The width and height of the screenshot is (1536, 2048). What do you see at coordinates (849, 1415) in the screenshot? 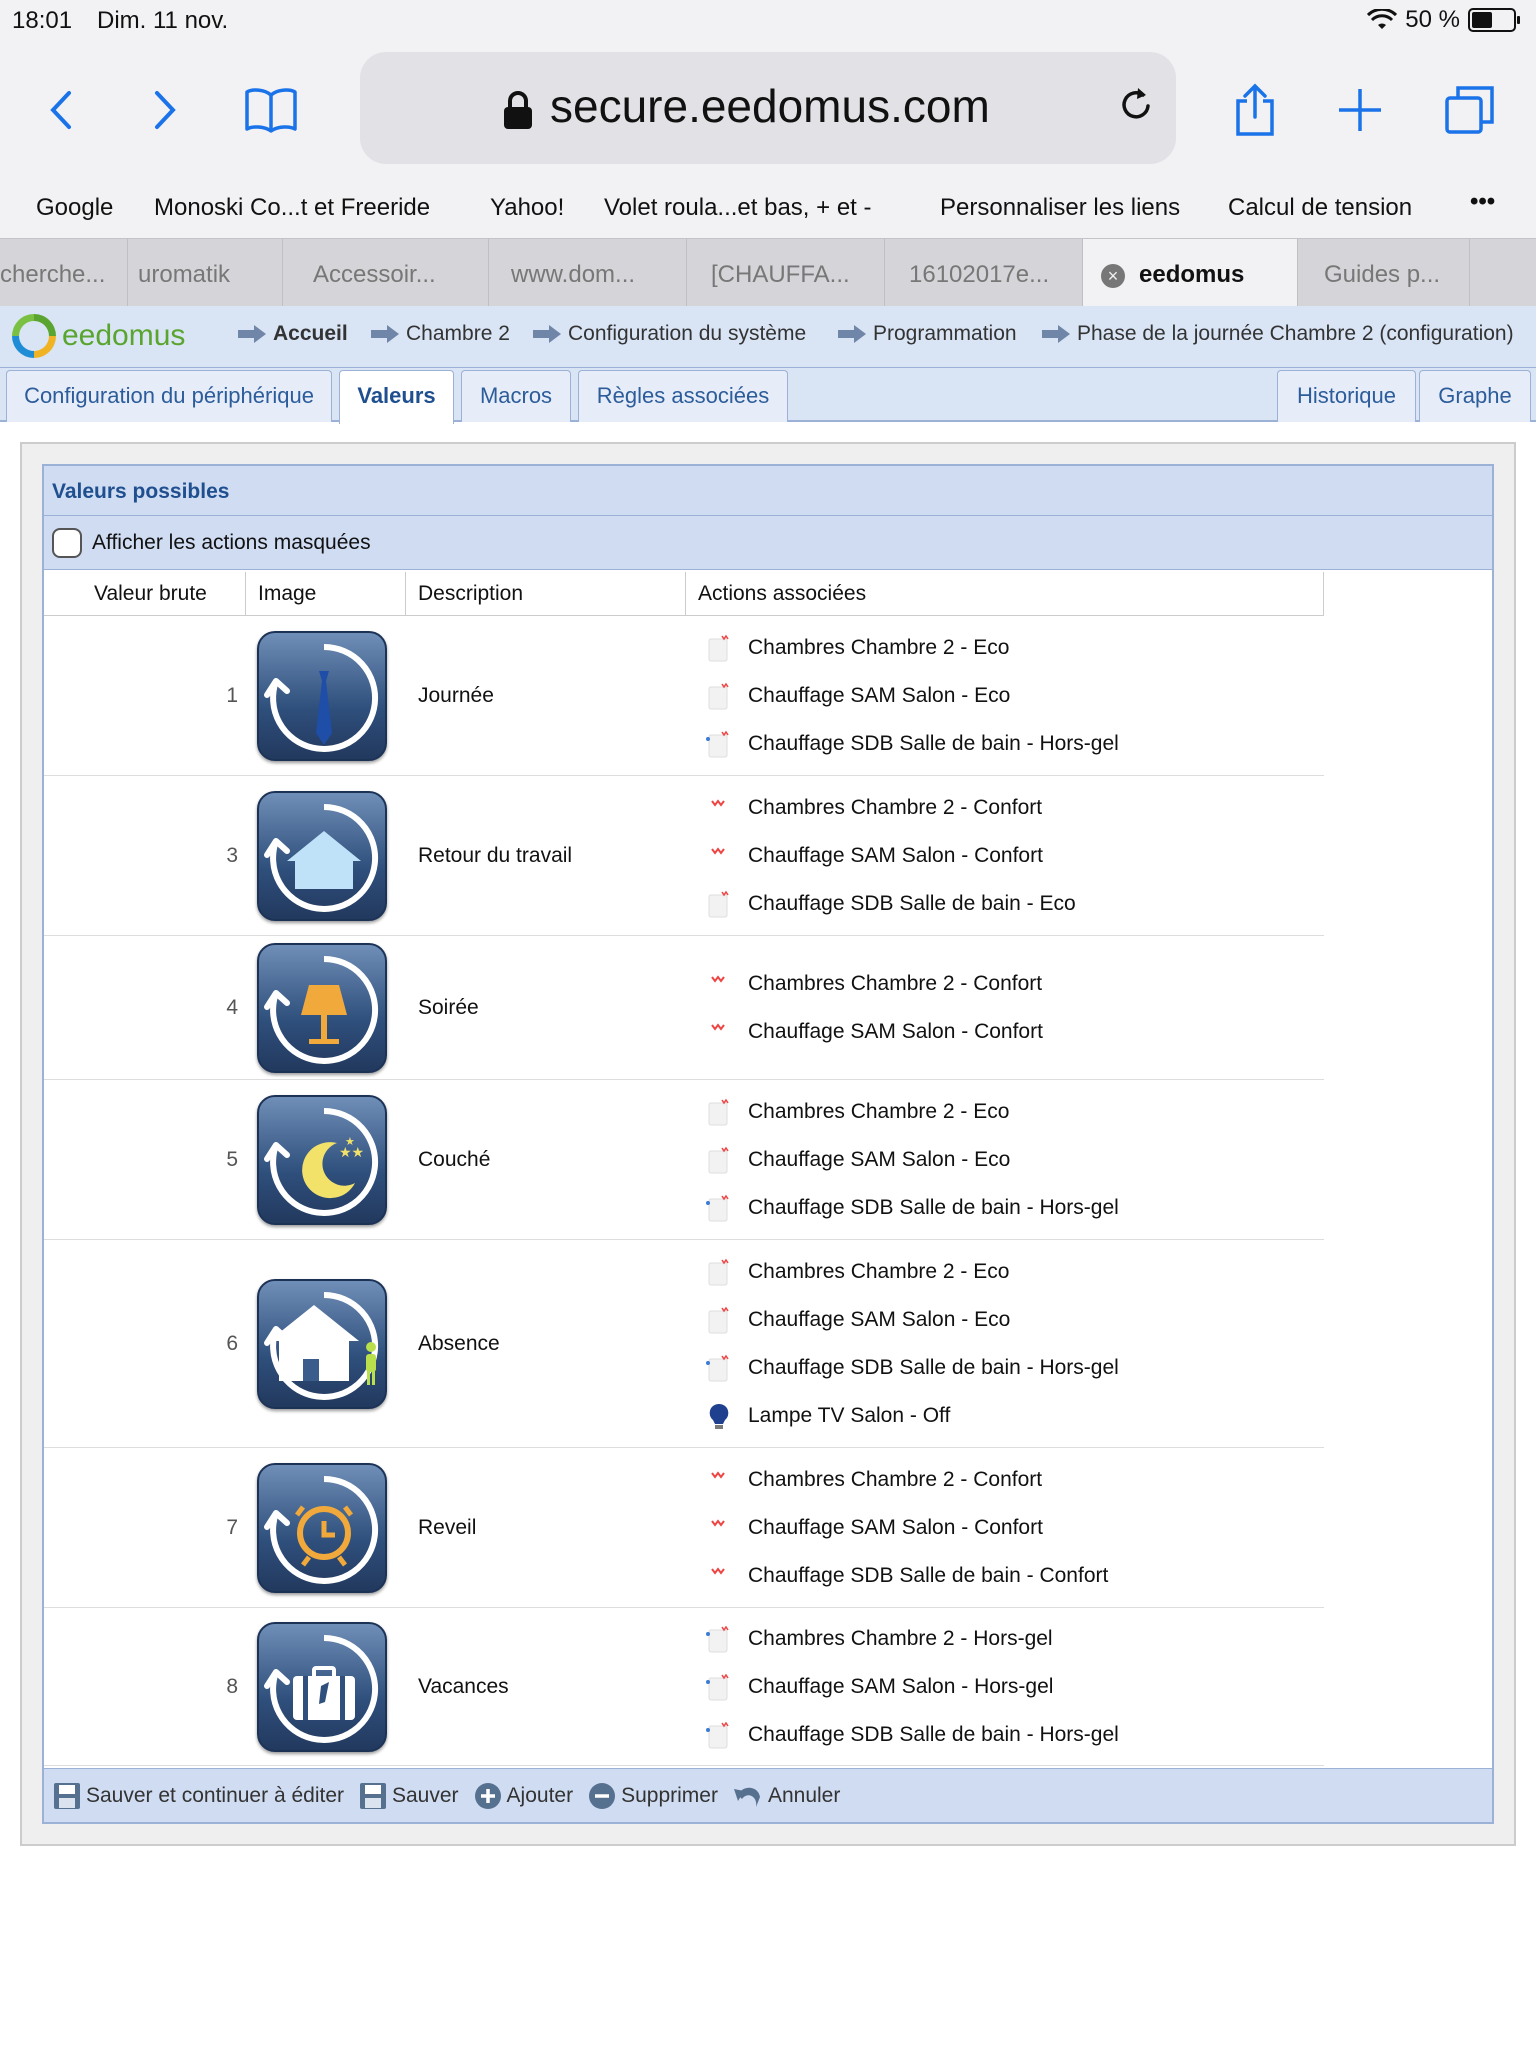
I see `action-label: Lampe TV Salon - Off` at bounding box center [849, 1415].